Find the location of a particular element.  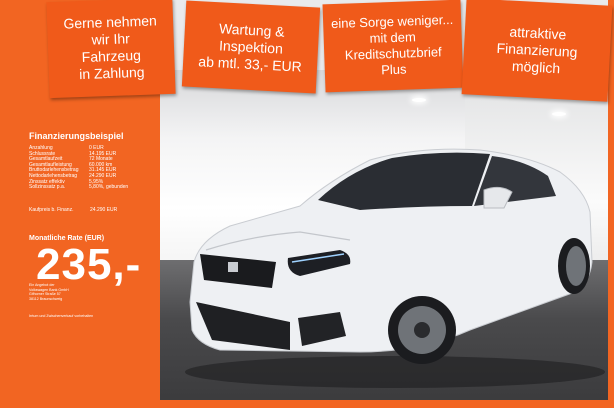

purchase-price-row: Kaufpreis b. Finanz. 24.290 EUR is located at coordinates (73, 210).